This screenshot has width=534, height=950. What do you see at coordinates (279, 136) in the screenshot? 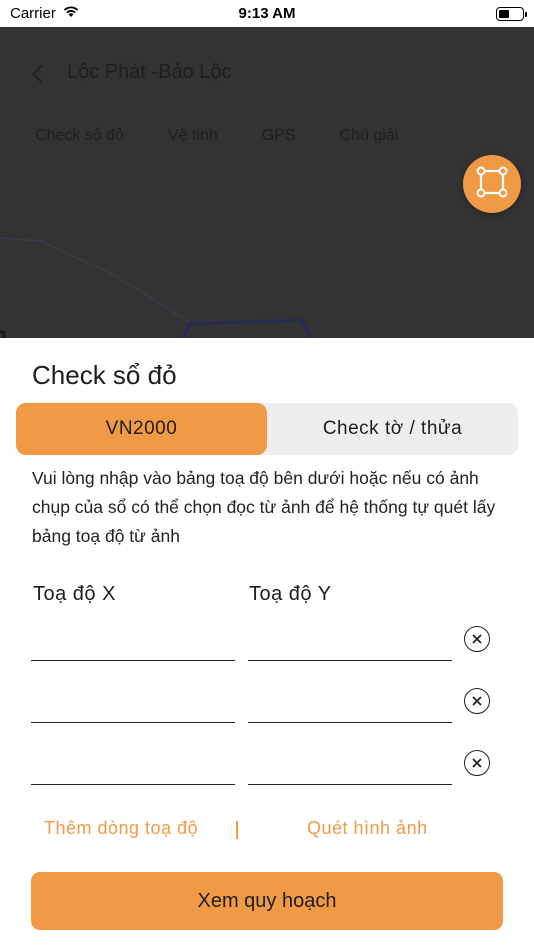
I see `tab-gps: GPS` at bounding box center [279, 136].